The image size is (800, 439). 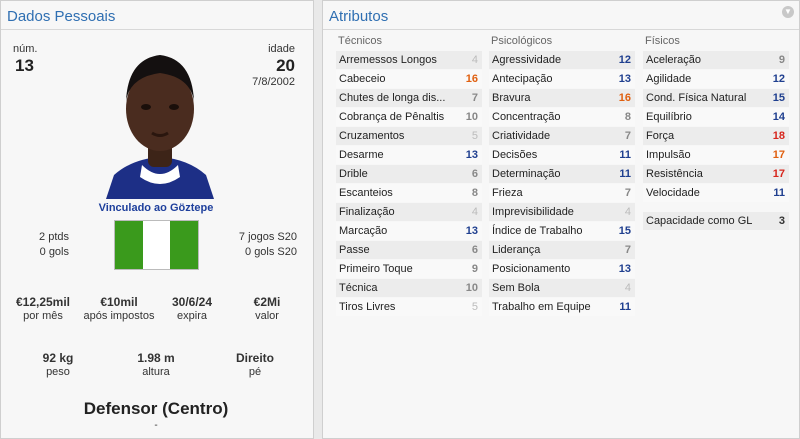 I want to click on attribute-row: Decisões 11, so click(x=562, y=155).